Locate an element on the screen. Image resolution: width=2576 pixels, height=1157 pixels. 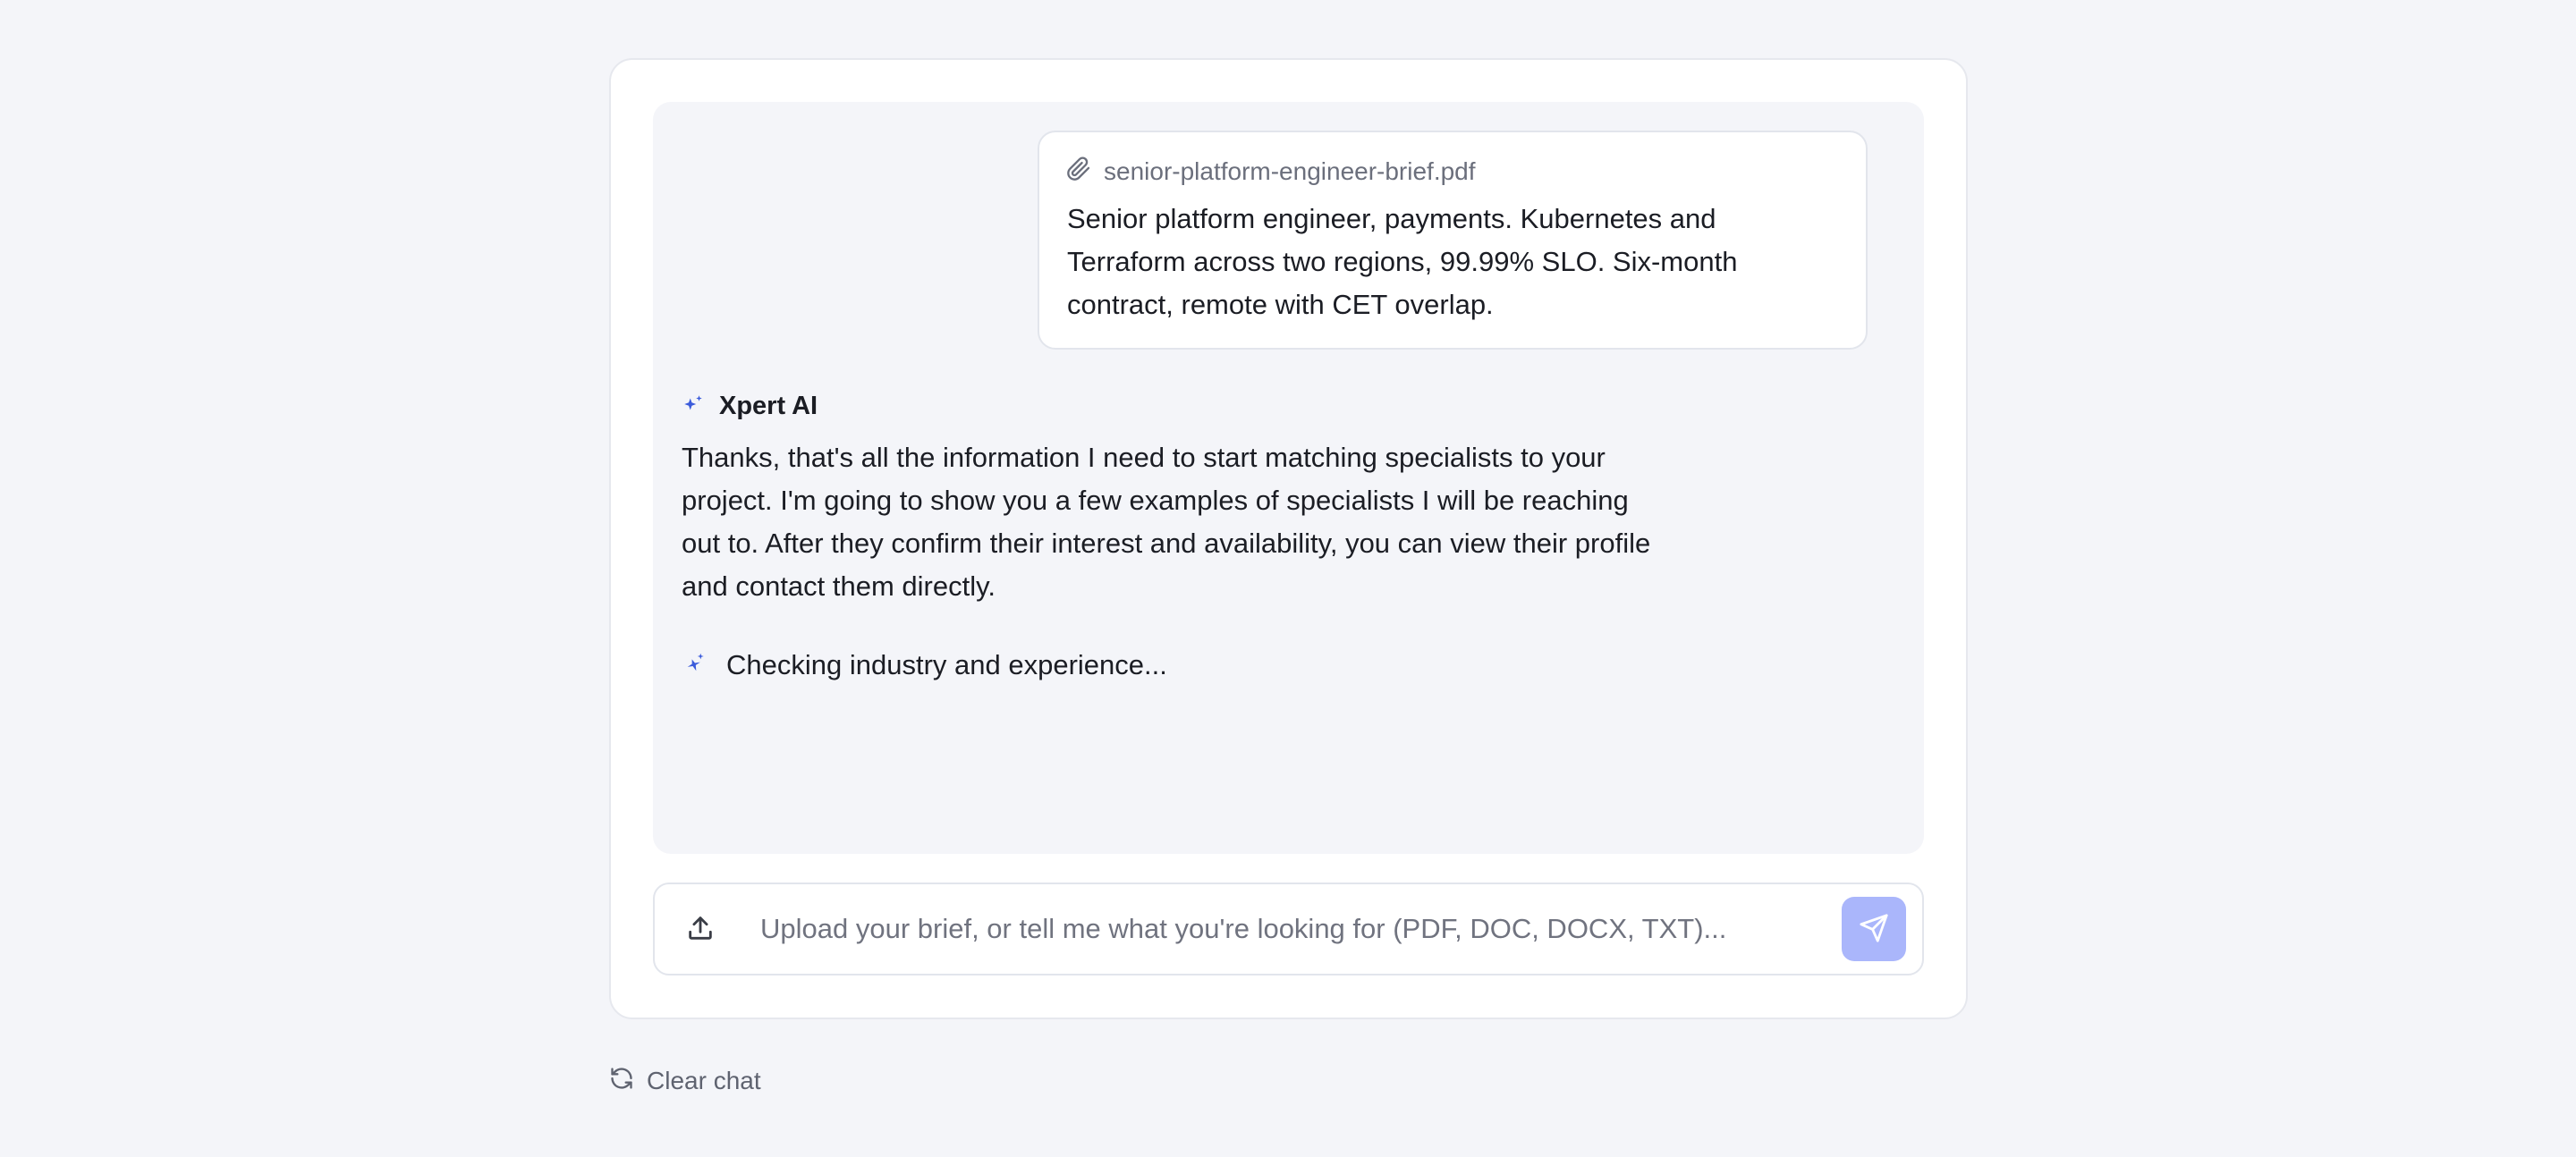
send-icon is located at coordinates (1874, 929).